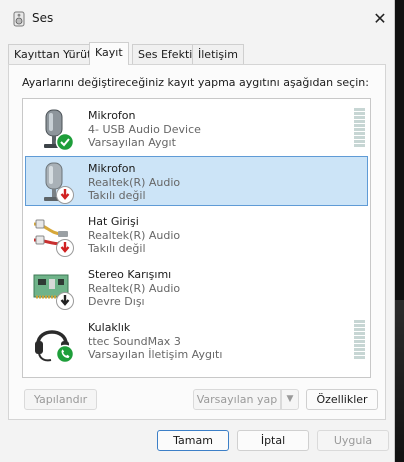 This screenshot has height=462, width=404. I want to click on tab-recording: Kayıt, so click(109, 53).